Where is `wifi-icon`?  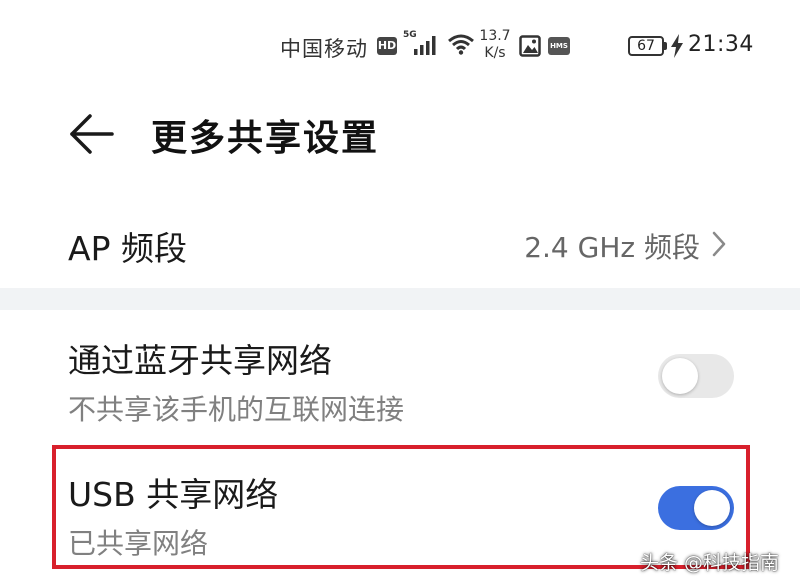
wifi-icon is located at coordinates (461, 46).